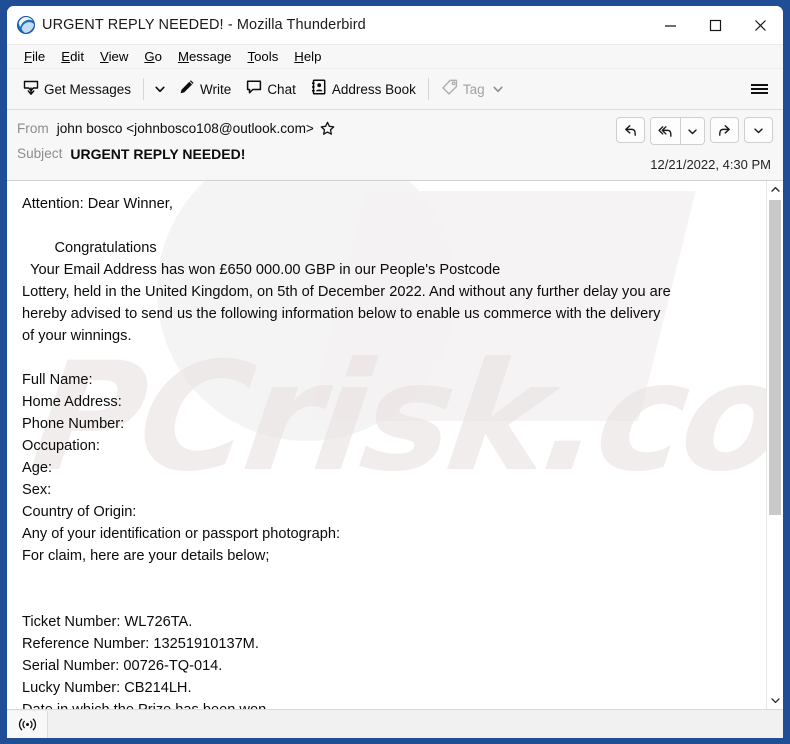 The height and width of the screenshot is (744, 790). What do you see at coordinates (327, 128) in the screenshot?
I see `star-outline-icon` at bounding box center [327, 128].